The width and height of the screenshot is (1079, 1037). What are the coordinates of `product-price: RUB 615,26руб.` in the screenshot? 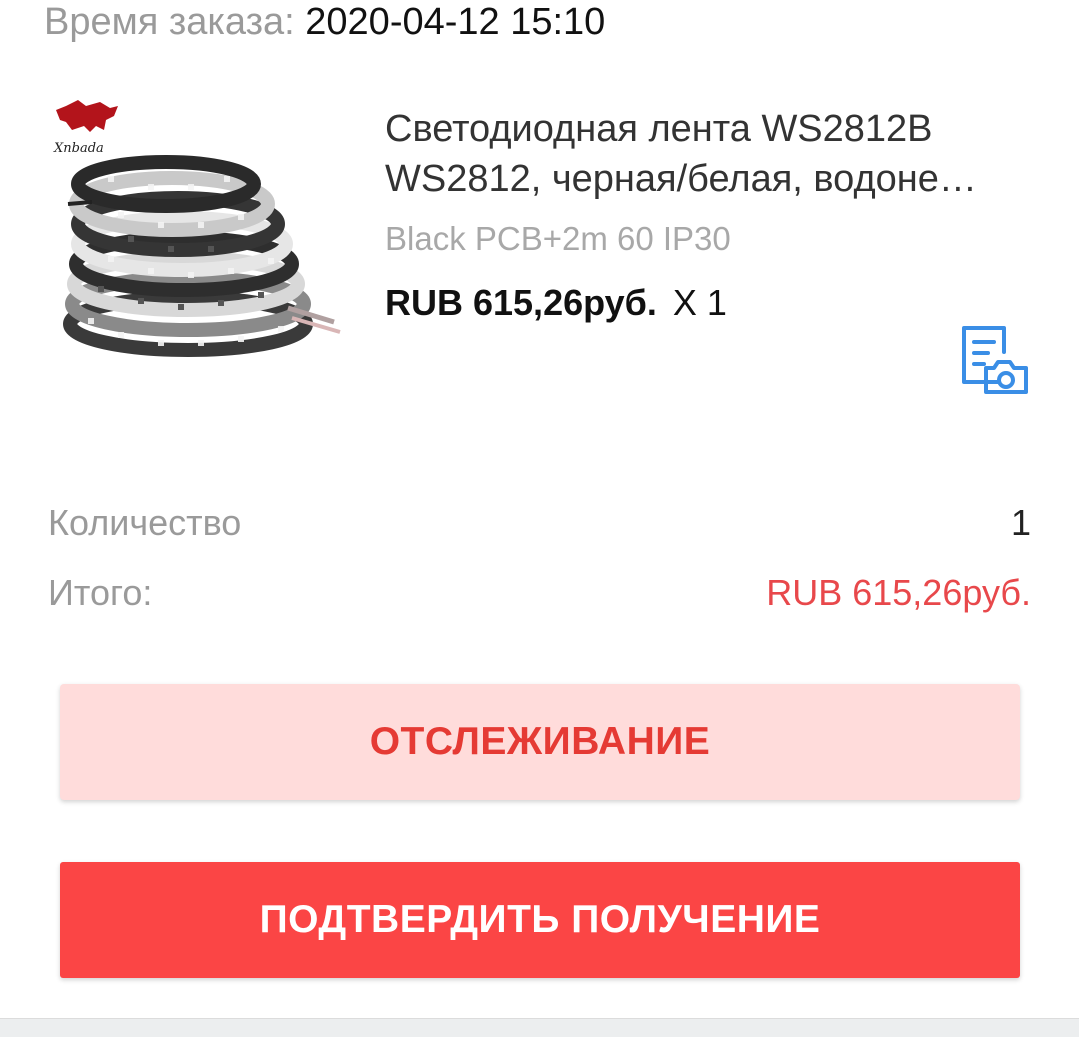 It's located at (521, 302).